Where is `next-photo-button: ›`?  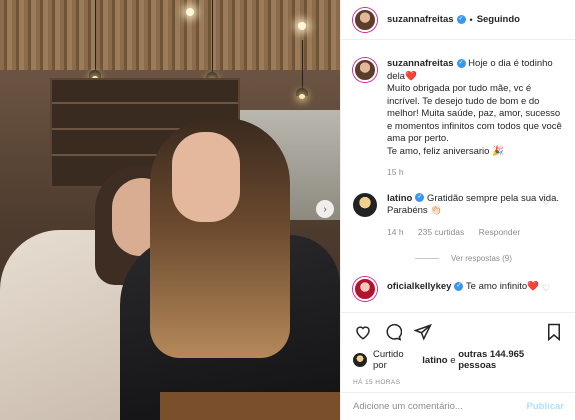
next-photo-button: › is located at coordinates (325, 209).